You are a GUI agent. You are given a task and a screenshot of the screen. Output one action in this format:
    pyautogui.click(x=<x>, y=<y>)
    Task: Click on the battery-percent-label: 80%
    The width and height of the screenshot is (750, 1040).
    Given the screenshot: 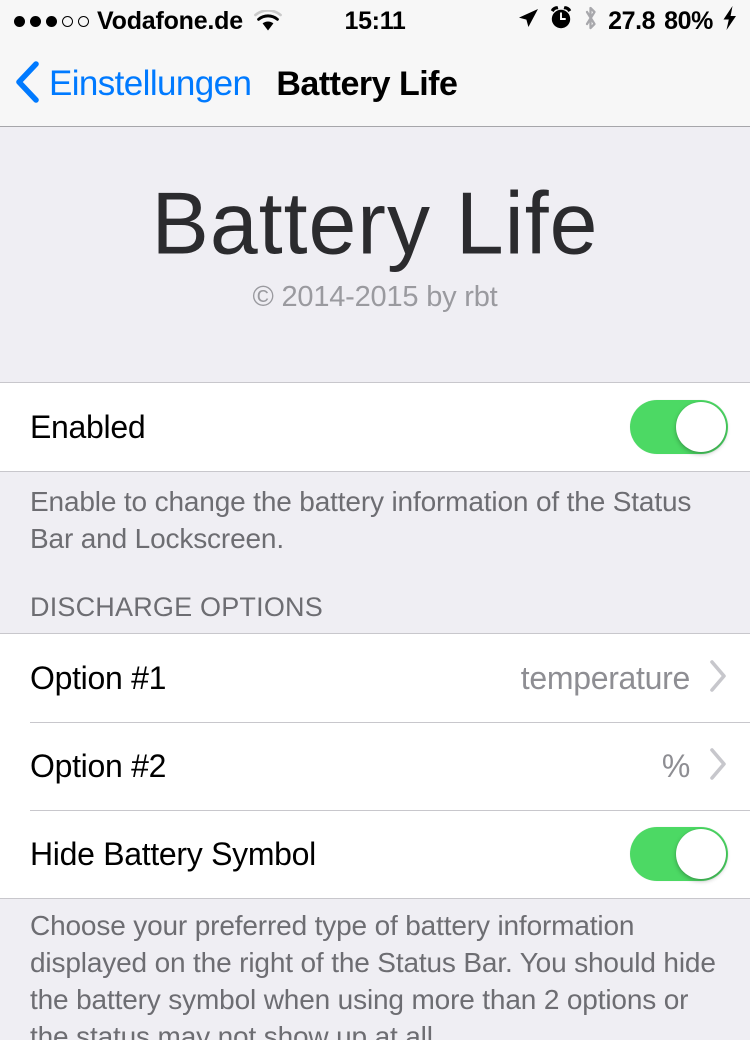 What is the action you would take?
    pyautogui.click(x=688, y=20)
    